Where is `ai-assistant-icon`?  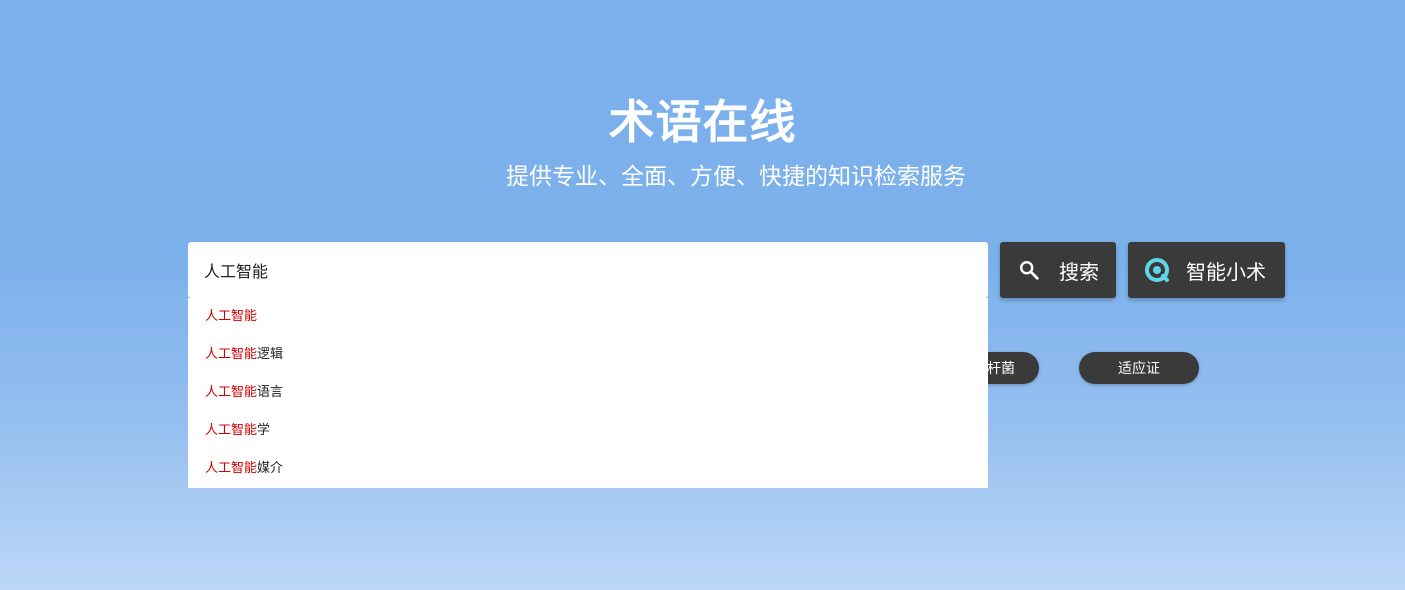 ai-assistant-icon is located at coordinates (1157, 270).